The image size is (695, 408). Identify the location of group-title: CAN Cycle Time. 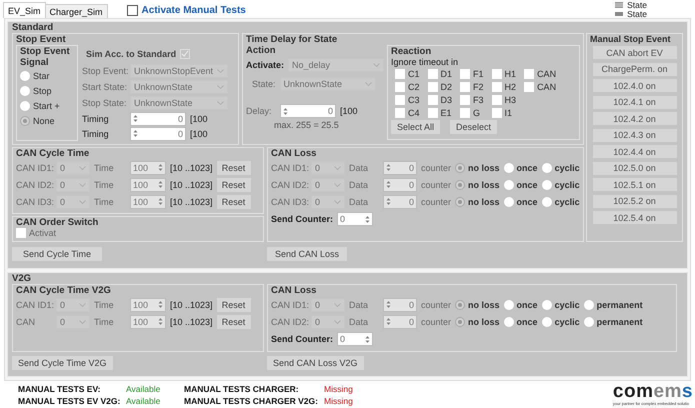
(53, 153).